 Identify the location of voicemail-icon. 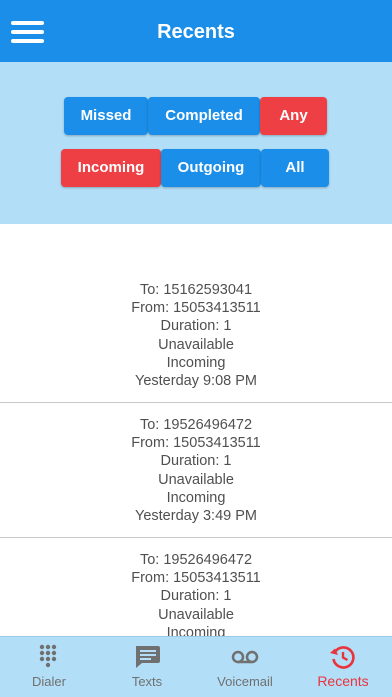
(245, 657).